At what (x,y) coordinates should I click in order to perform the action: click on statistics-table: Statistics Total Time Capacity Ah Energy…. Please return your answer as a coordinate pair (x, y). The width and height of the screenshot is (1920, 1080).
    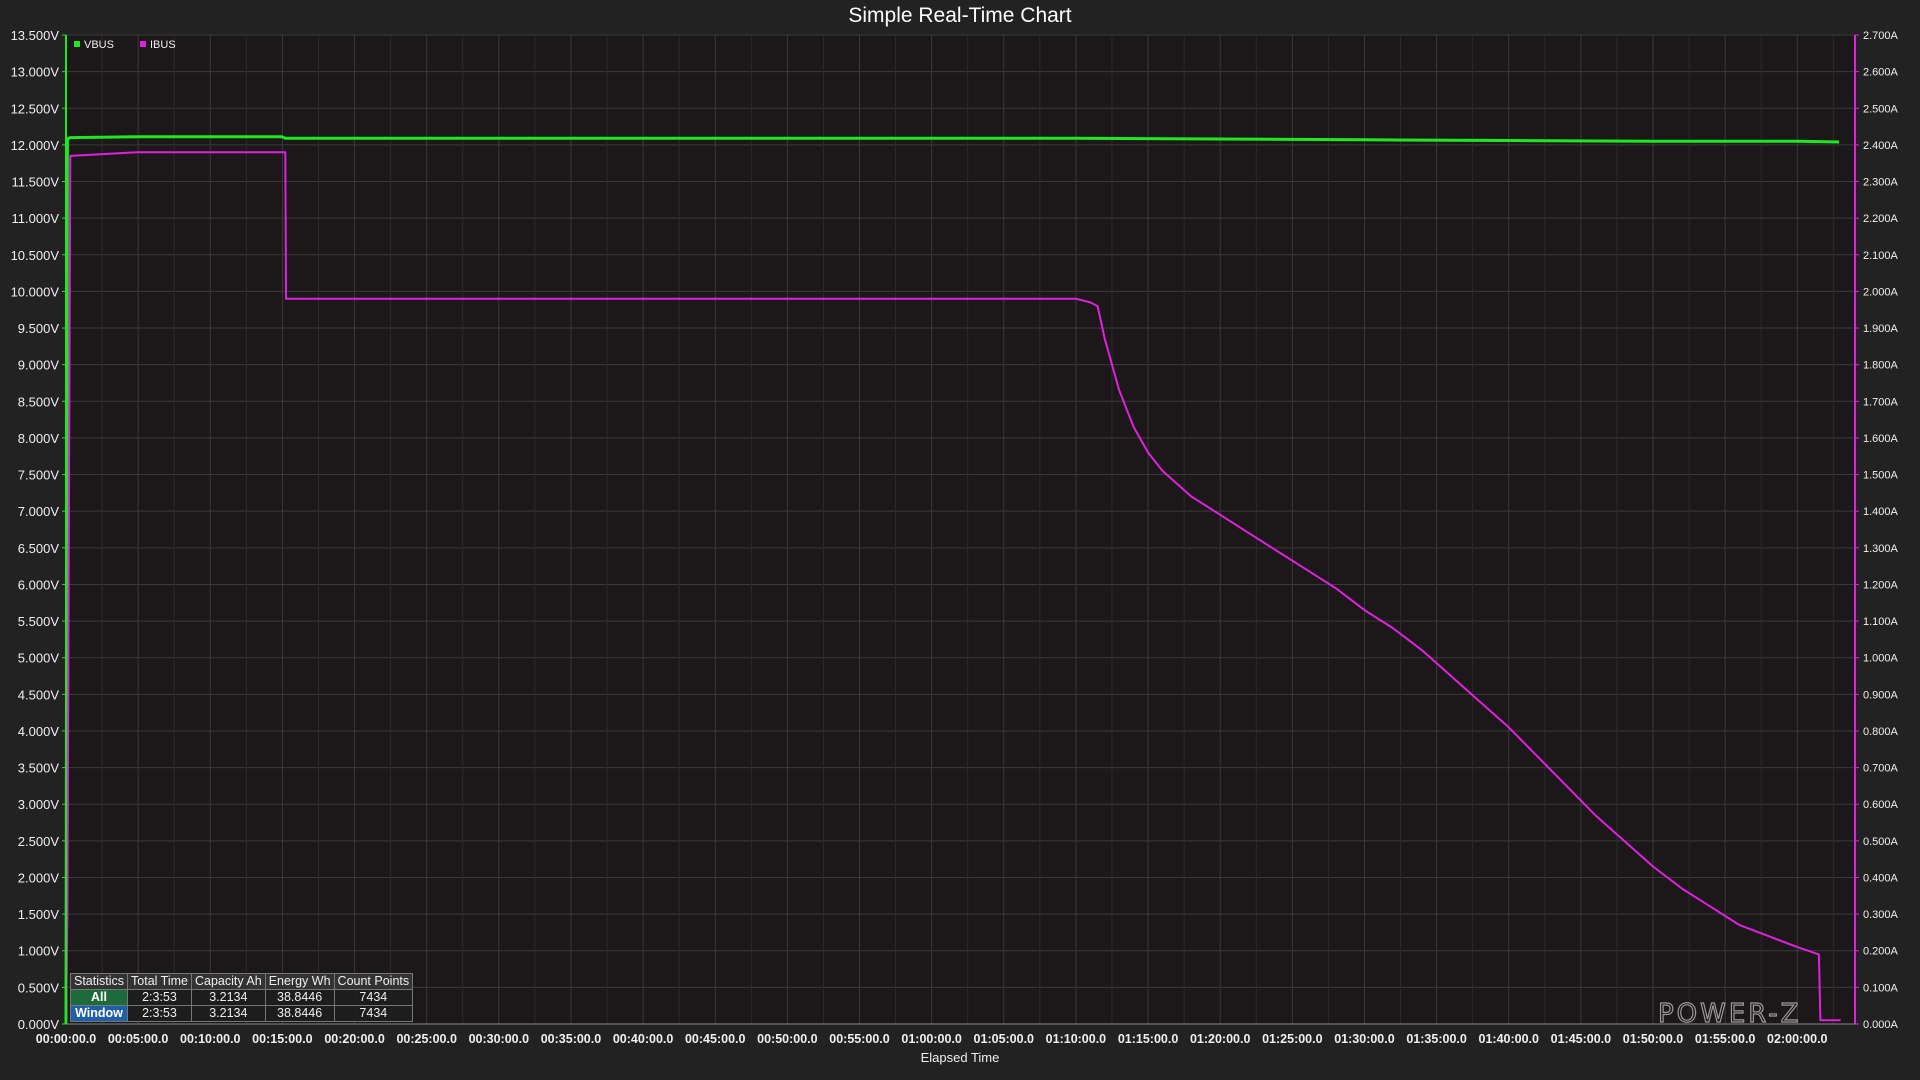
    Looking at the image, I should click on (241, 997).